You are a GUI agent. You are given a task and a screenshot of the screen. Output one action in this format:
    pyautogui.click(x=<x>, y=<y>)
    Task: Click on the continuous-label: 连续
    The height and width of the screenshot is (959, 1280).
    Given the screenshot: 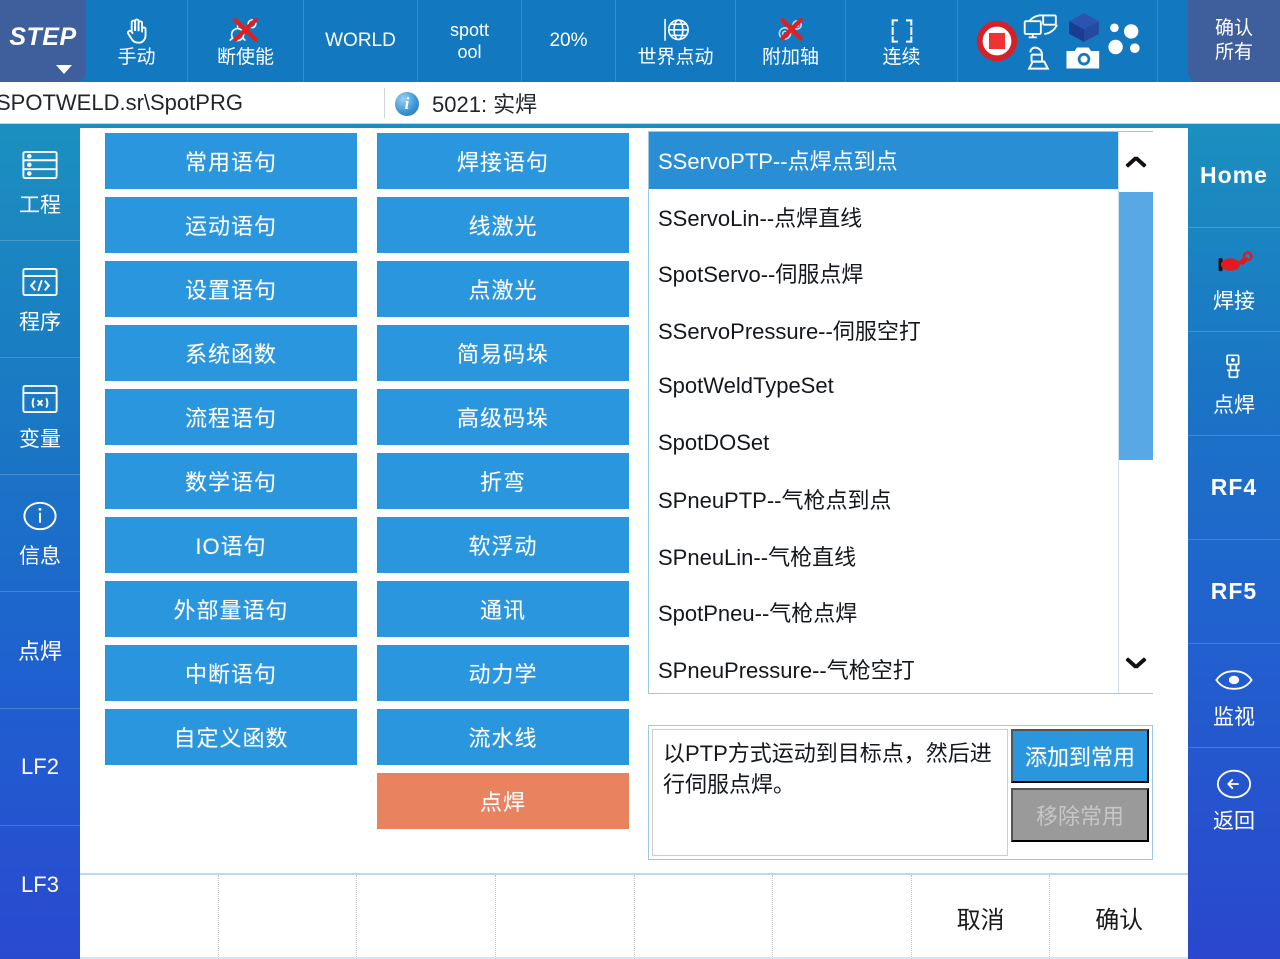 What is the action you would take?
    pyautogui.click(x=901, y=57)
    